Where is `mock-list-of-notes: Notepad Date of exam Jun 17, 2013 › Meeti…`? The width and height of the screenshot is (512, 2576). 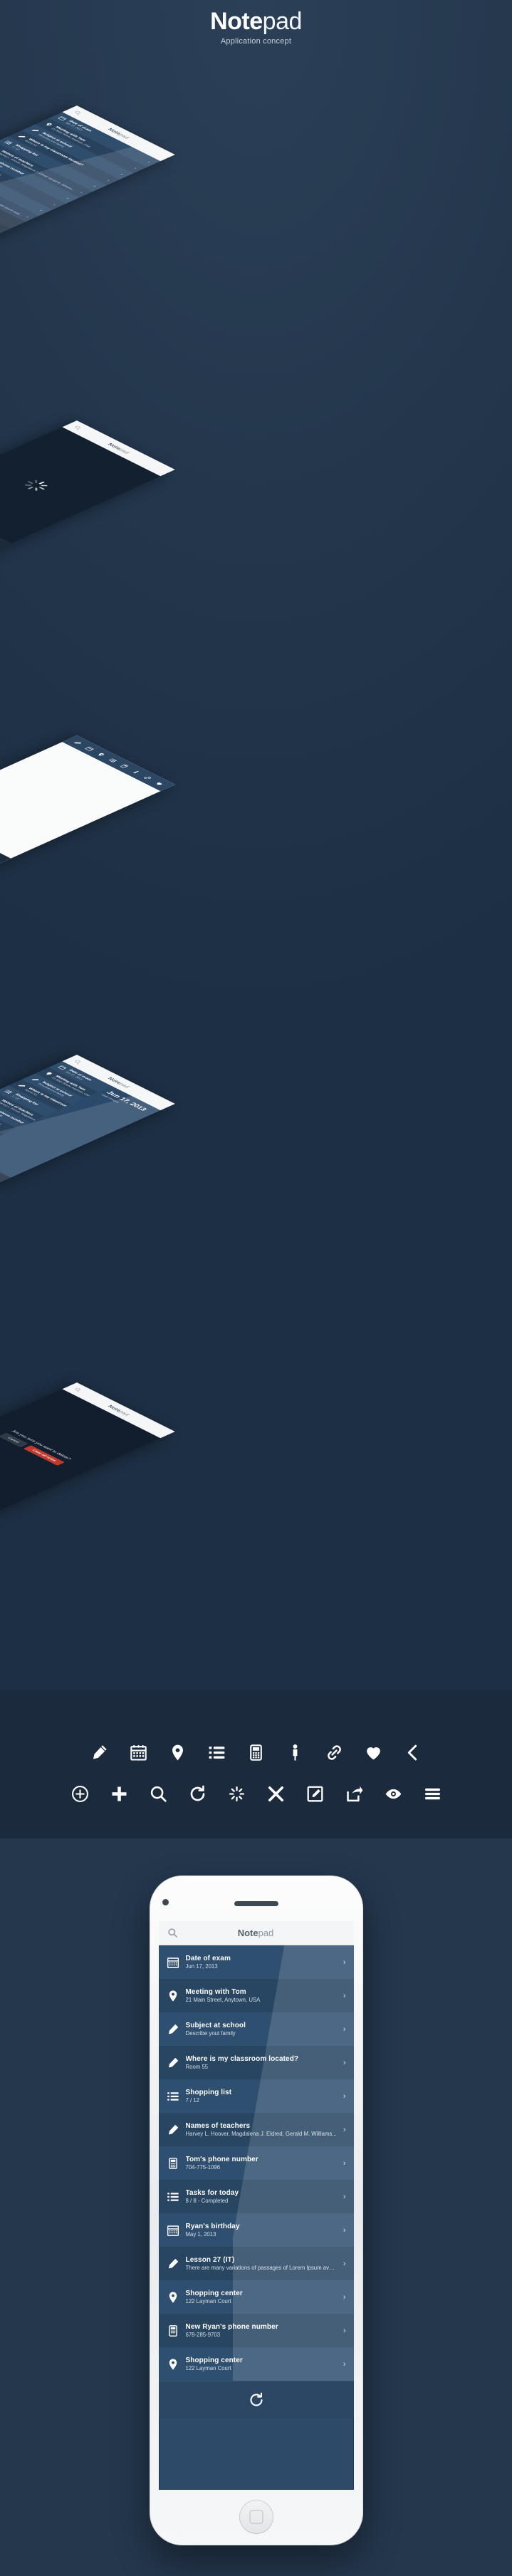
mock-list-of-notes: Notepad Date of exam Jun 17, 2013 › Meeti… is located at coordinates (87, 170).